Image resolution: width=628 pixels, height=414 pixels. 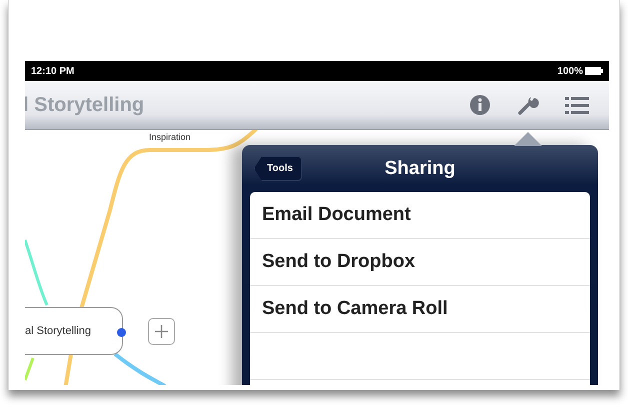 I want to click on list-icon, so click(x=577, y=105).